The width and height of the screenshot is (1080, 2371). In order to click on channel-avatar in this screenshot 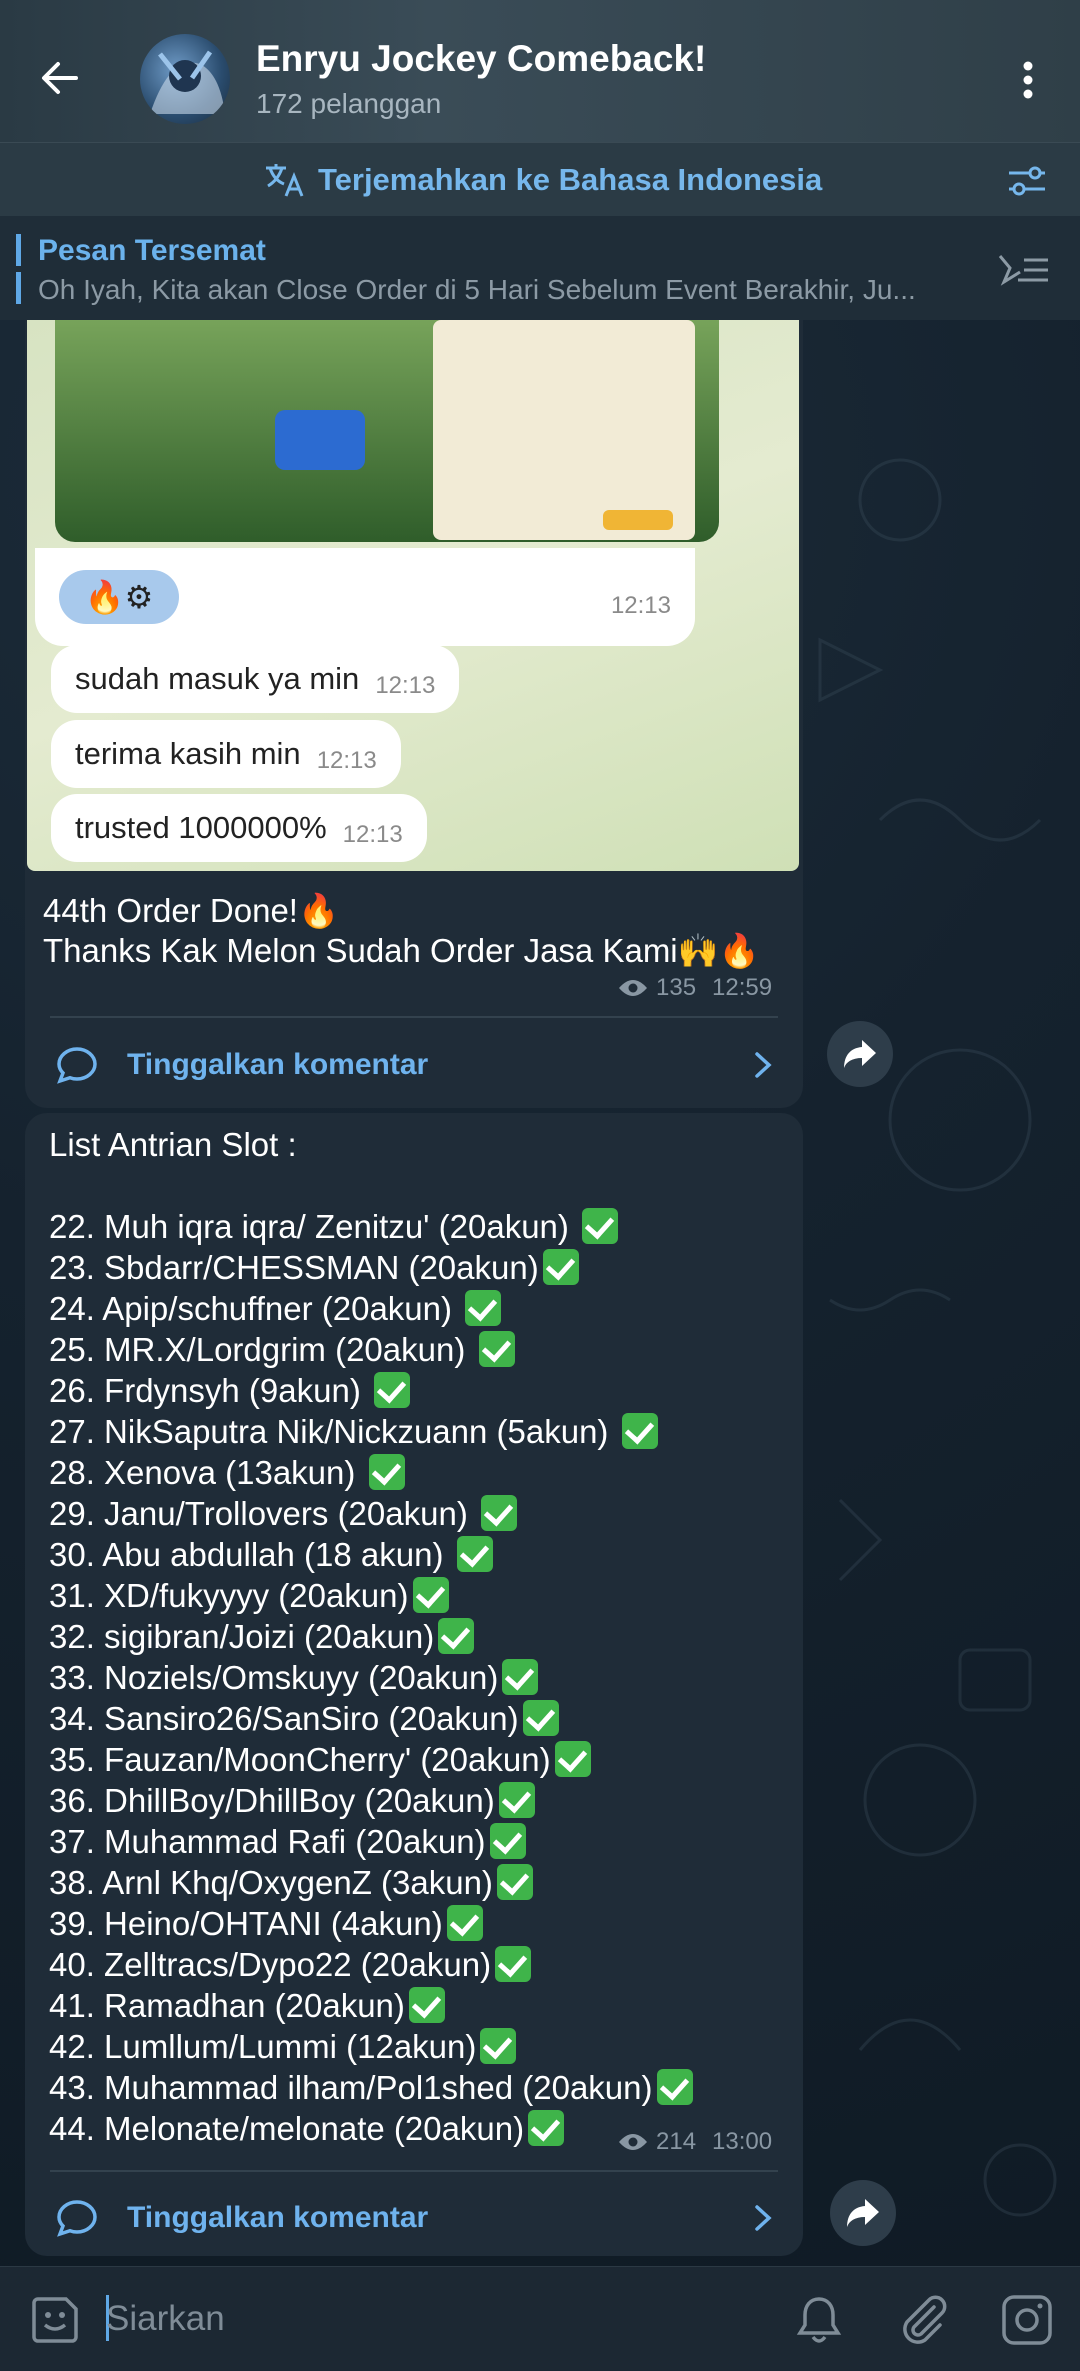, I will do `click(185, 79)`.